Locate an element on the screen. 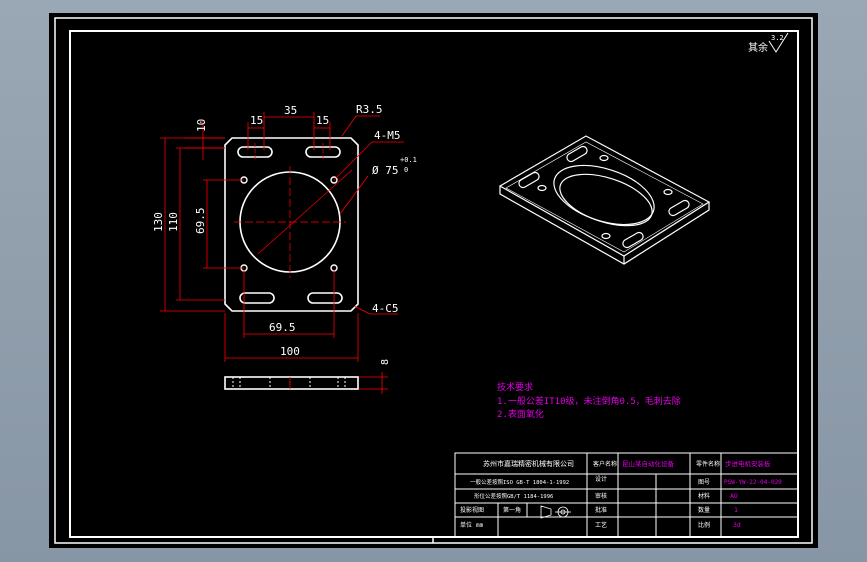  tb-part-name-label: 零件名称 is located at coordinates (708, 464).